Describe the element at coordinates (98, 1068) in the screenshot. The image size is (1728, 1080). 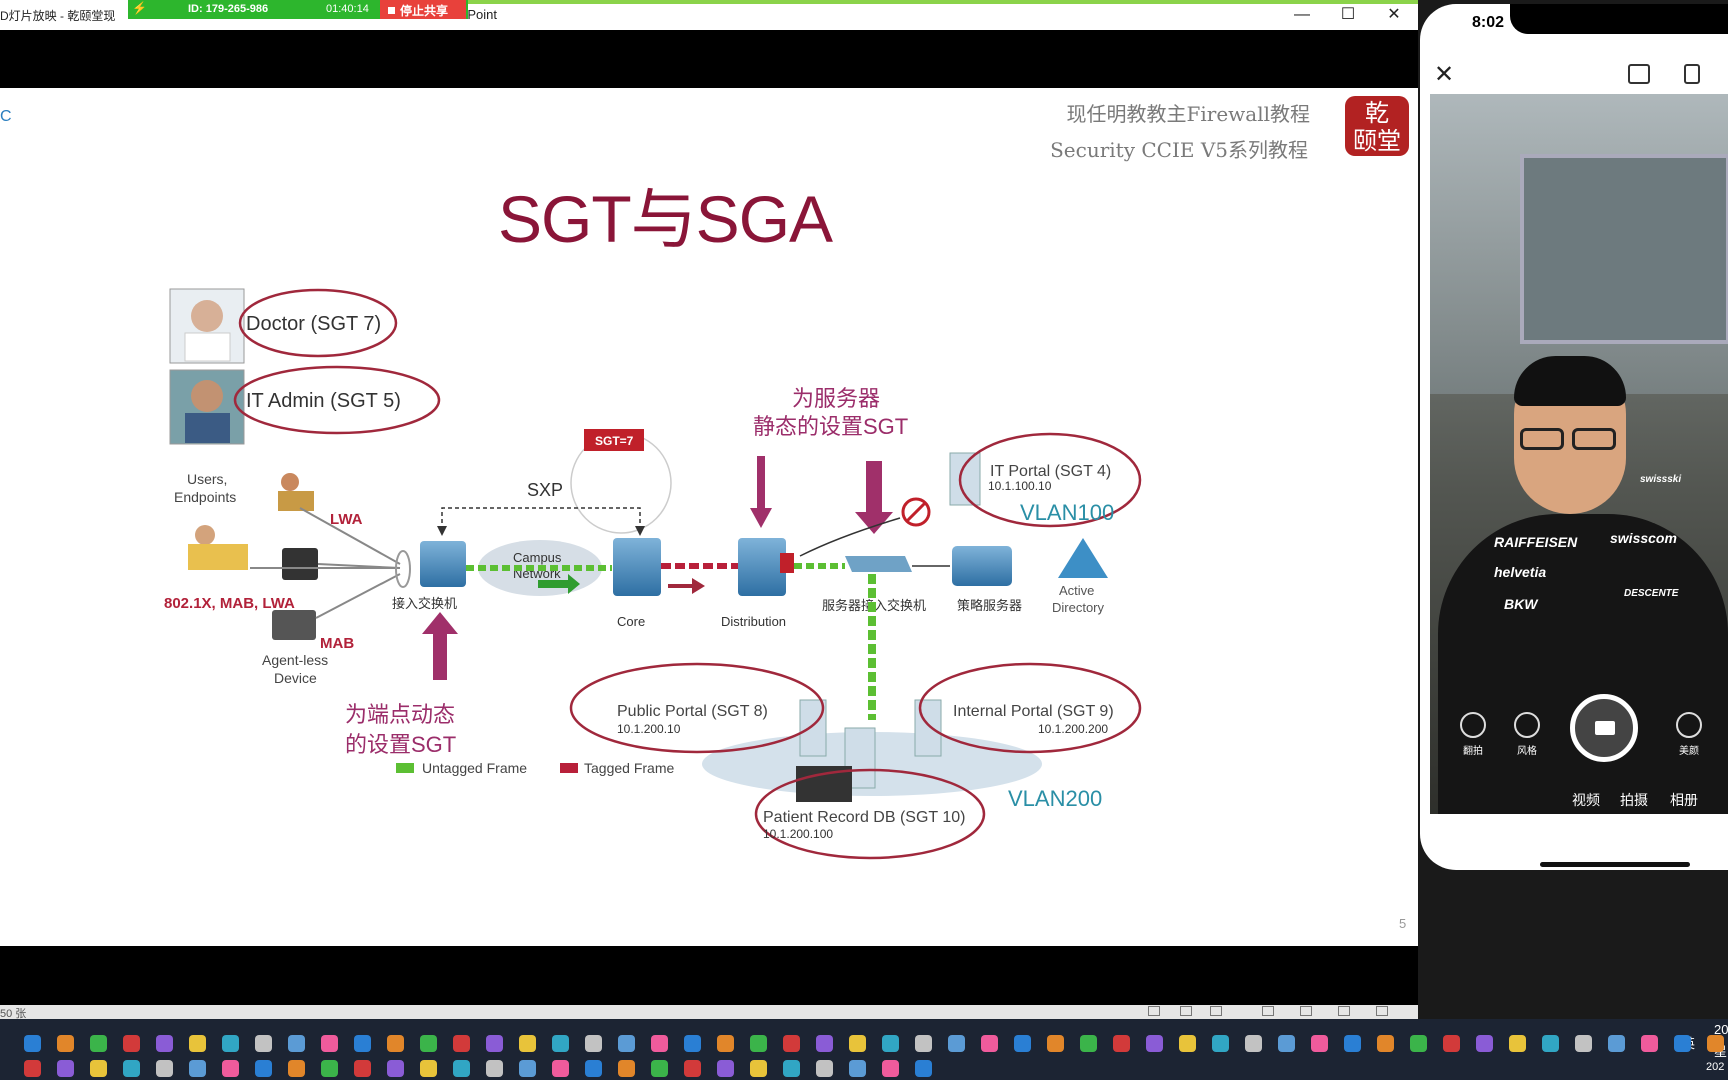
I see `taskbar-store-1-2-icon` at that location.